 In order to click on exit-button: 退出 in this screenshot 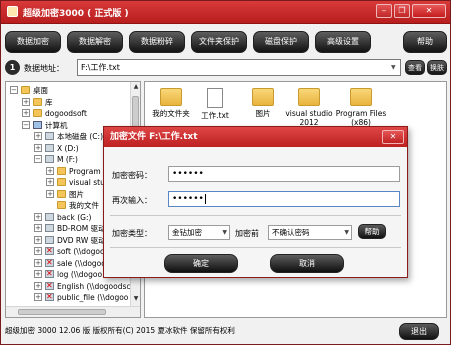, I will do `click(419, 331)`.